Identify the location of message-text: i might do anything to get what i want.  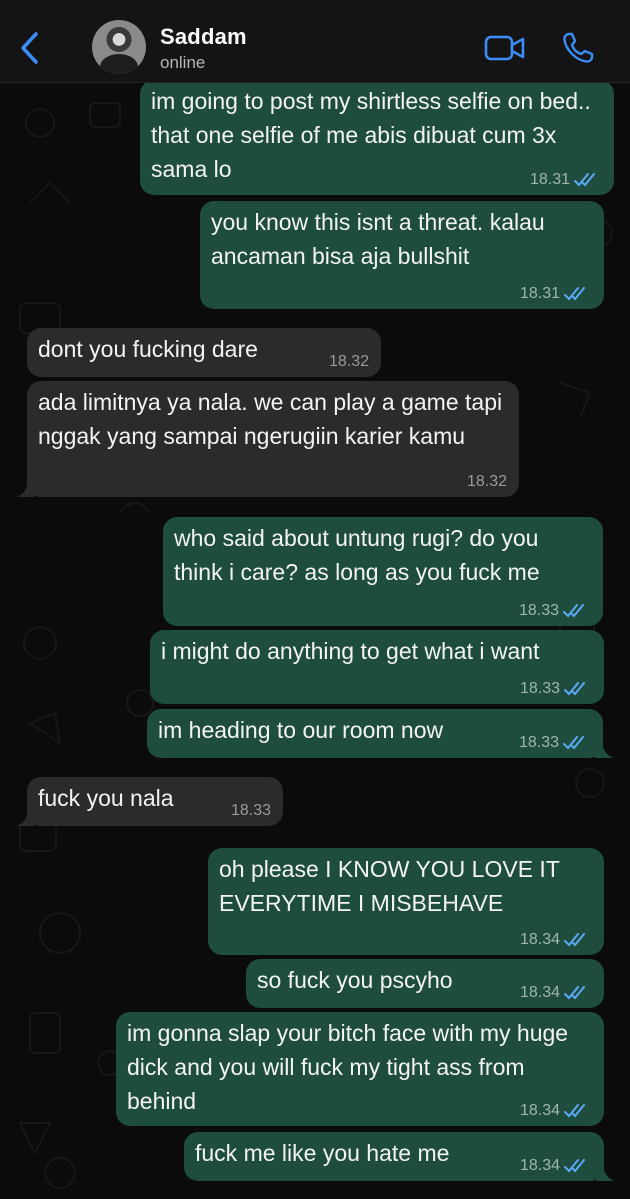
(350, 651).